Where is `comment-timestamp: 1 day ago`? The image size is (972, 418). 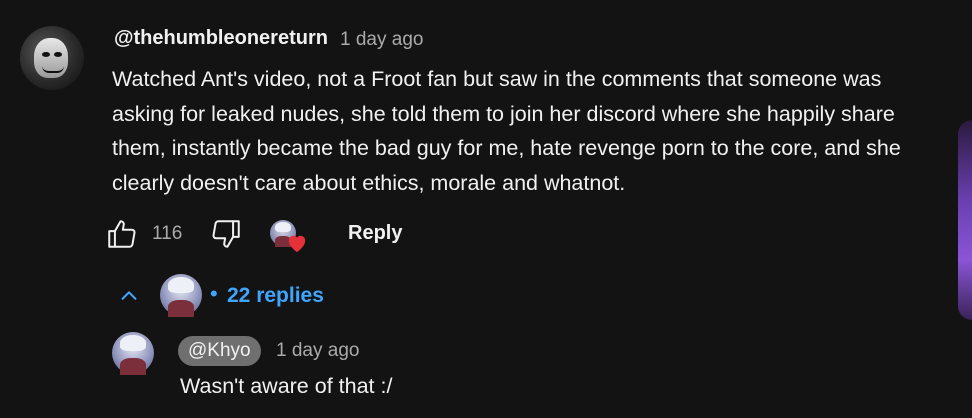
comment-timestamp: 1 day ago is located at coordinates (381, 40).